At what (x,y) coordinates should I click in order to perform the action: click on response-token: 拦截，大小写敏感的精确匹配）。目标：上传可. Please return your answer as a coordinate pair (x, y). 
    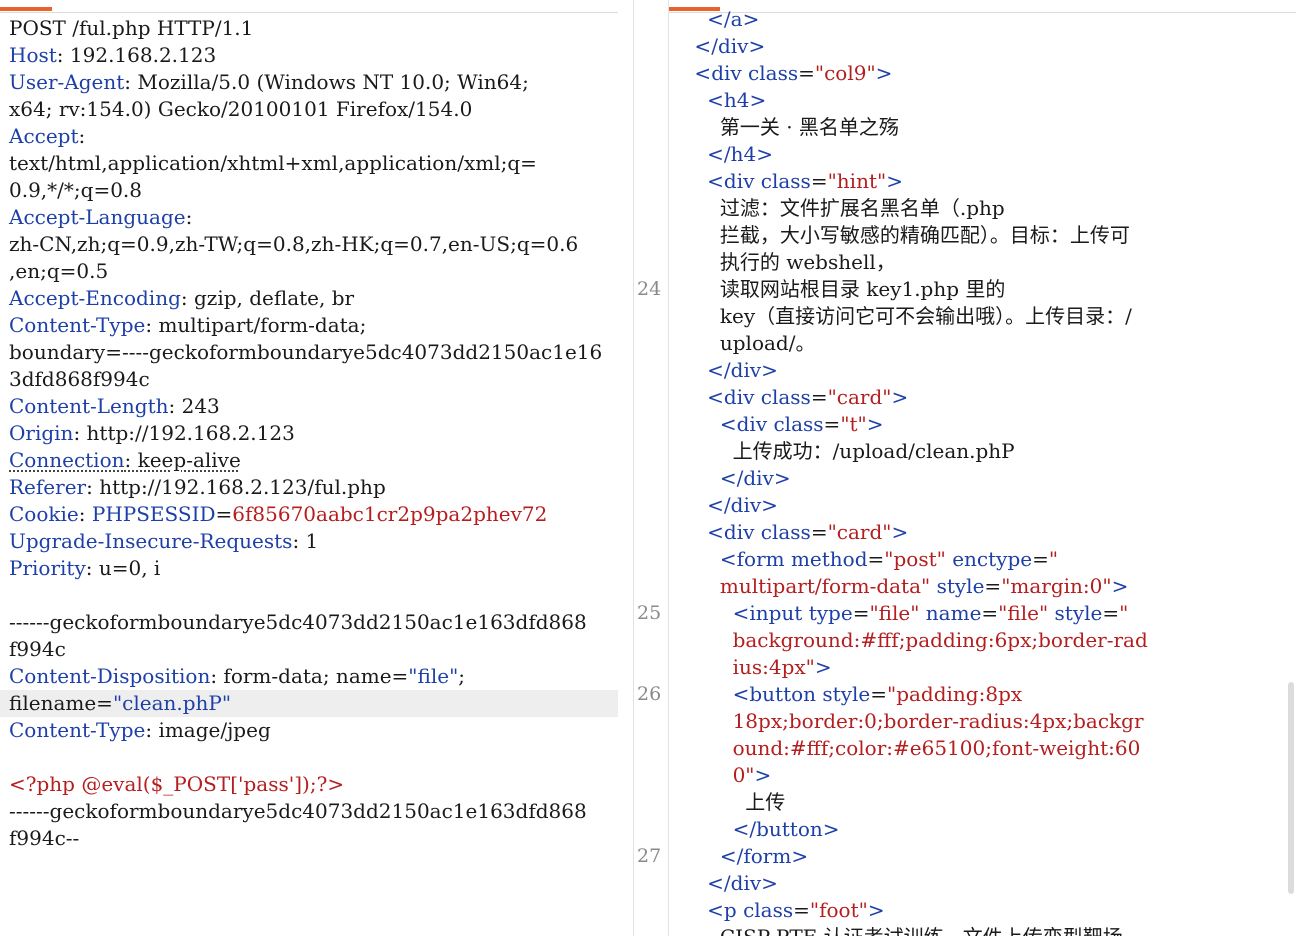
    Looking at the image, I should click on (899, 235).